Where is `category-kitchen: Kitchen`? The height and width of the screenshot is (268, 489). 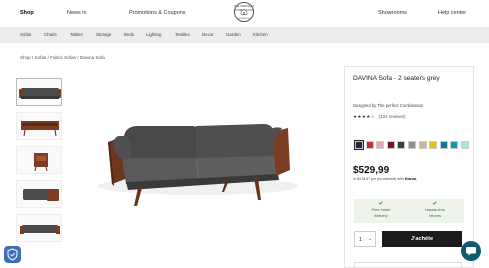 category-kitchen: Kitchen is located at coordinates (260, 34).